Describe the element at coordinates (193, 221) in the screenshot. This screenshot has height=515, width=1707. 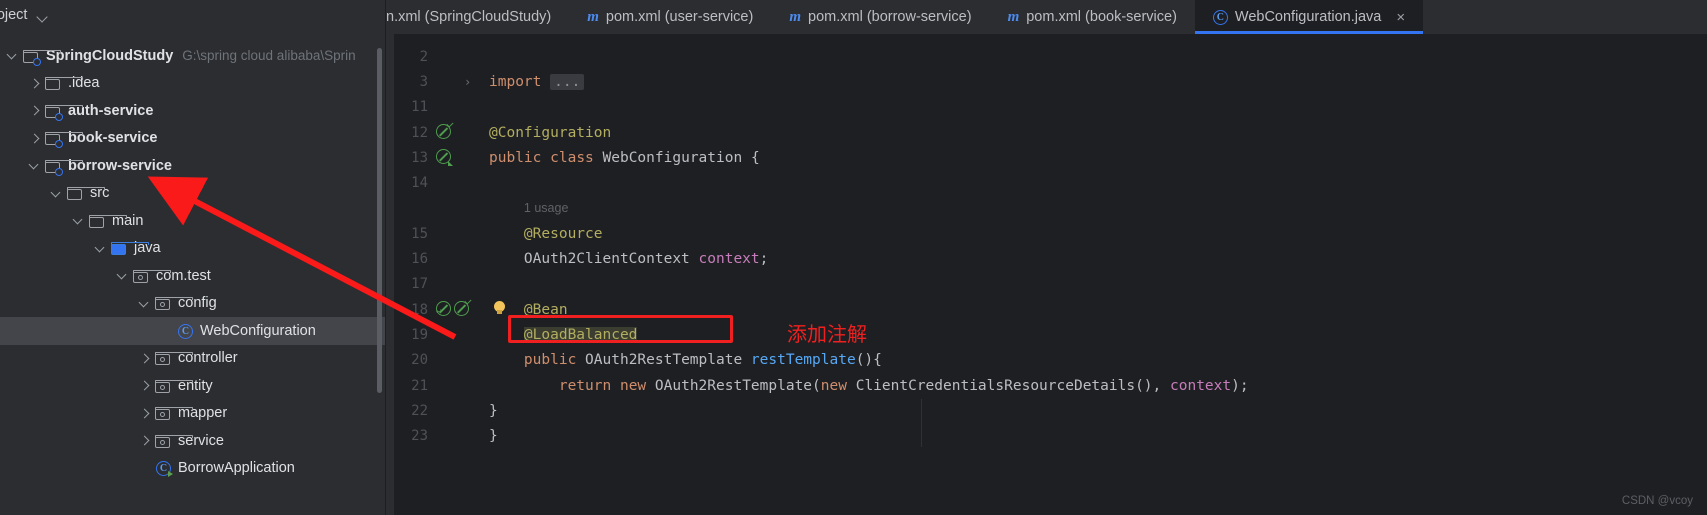
I see `tree-item-main: main` at that location.